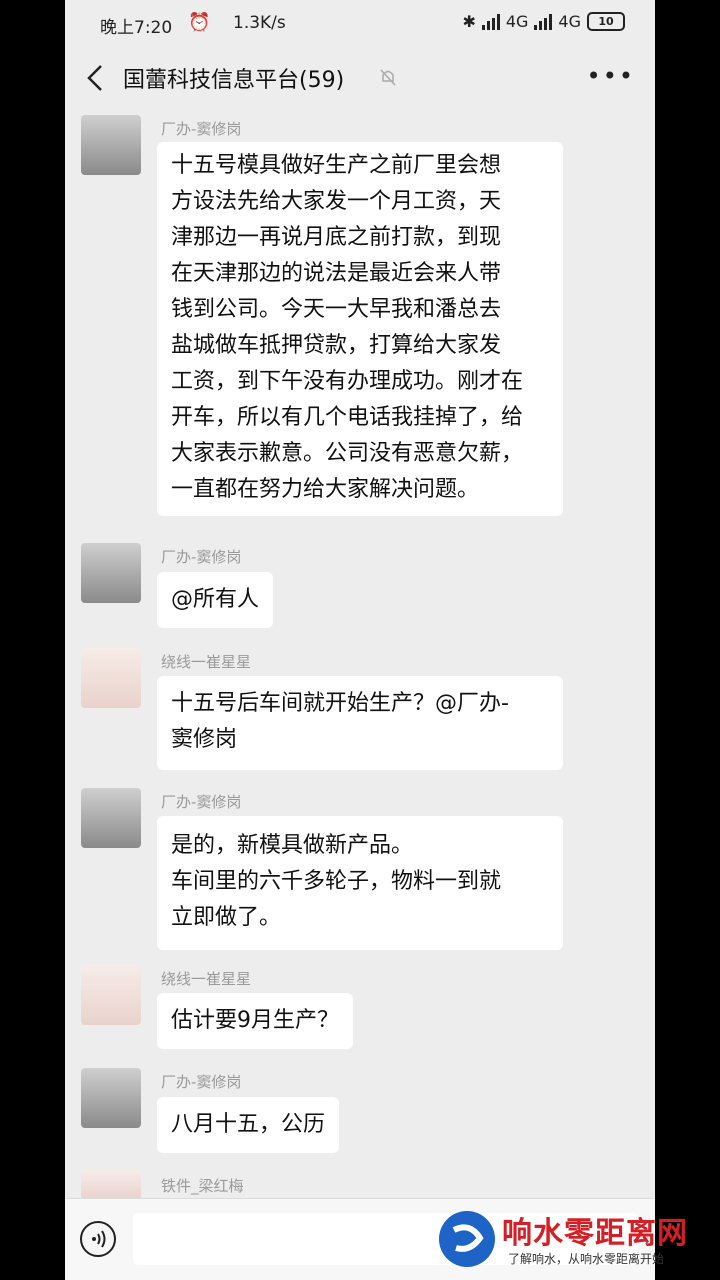 The image size is (720, 1280). What do you see at coordinates (586, 1259) in the screenshot?
I see `watermark-subtitle: 了解响水，从响水零距离开始` at bounding box center [586, 1259].